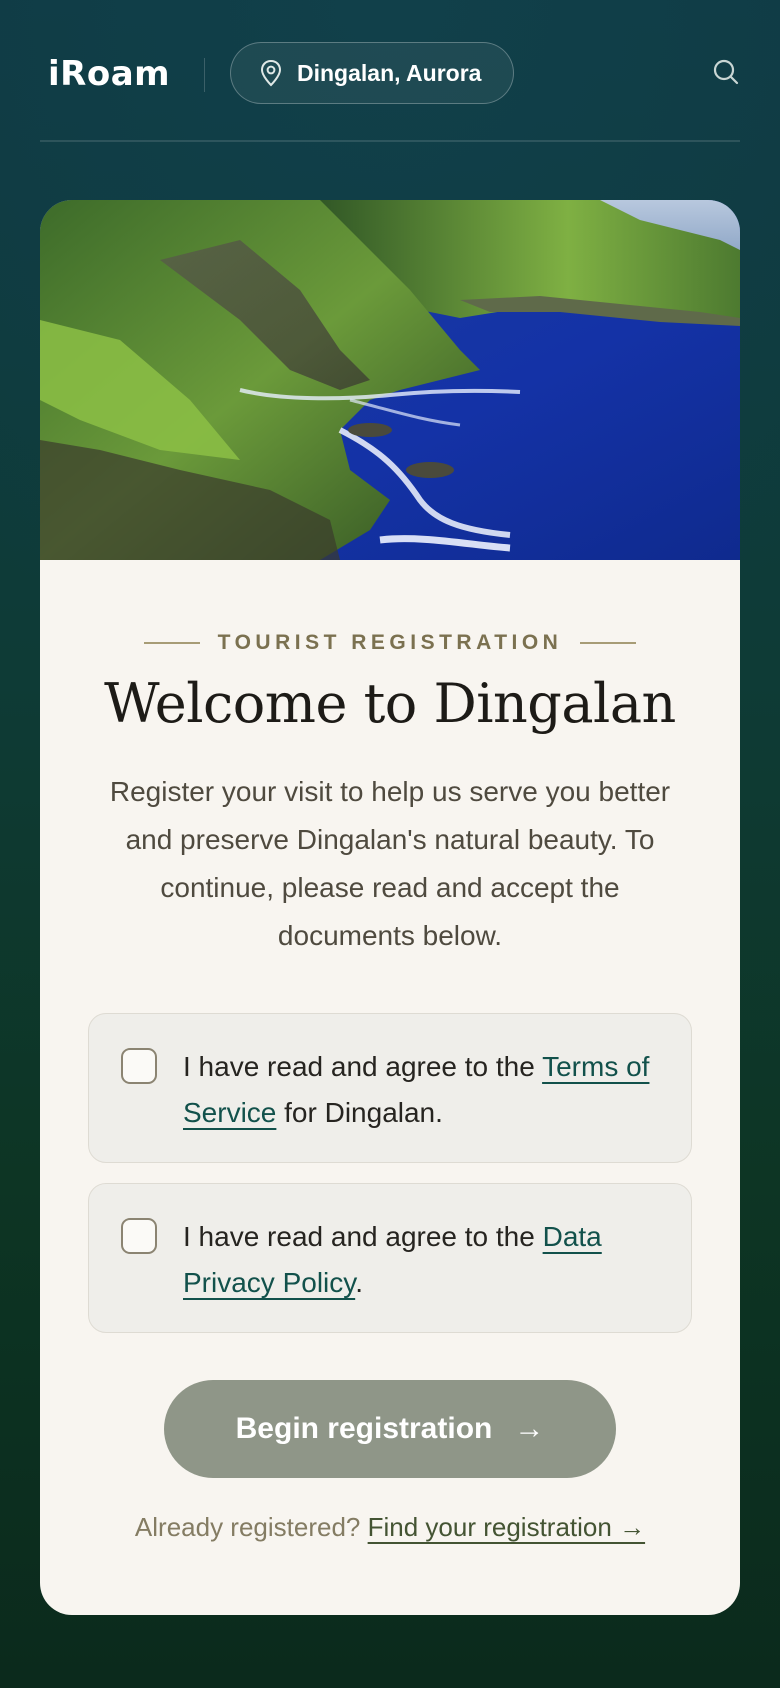  Describe the element at coordinates (247, 1527) in the screenshot. I see `already-registered-prompt: Already registered?` at that location.